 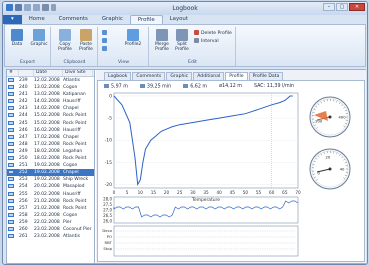 I want to click on delete-profile-button: Delete Profile, so click(x=213, y=33).